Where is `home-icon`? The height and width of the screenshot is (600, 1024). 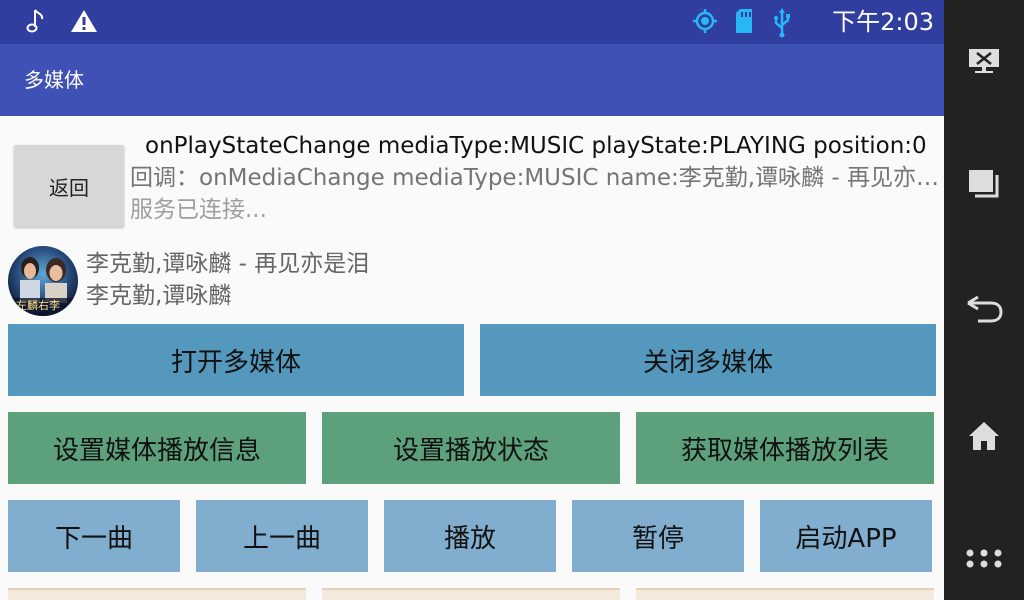
home-icon is located at coordinates (984, 438).